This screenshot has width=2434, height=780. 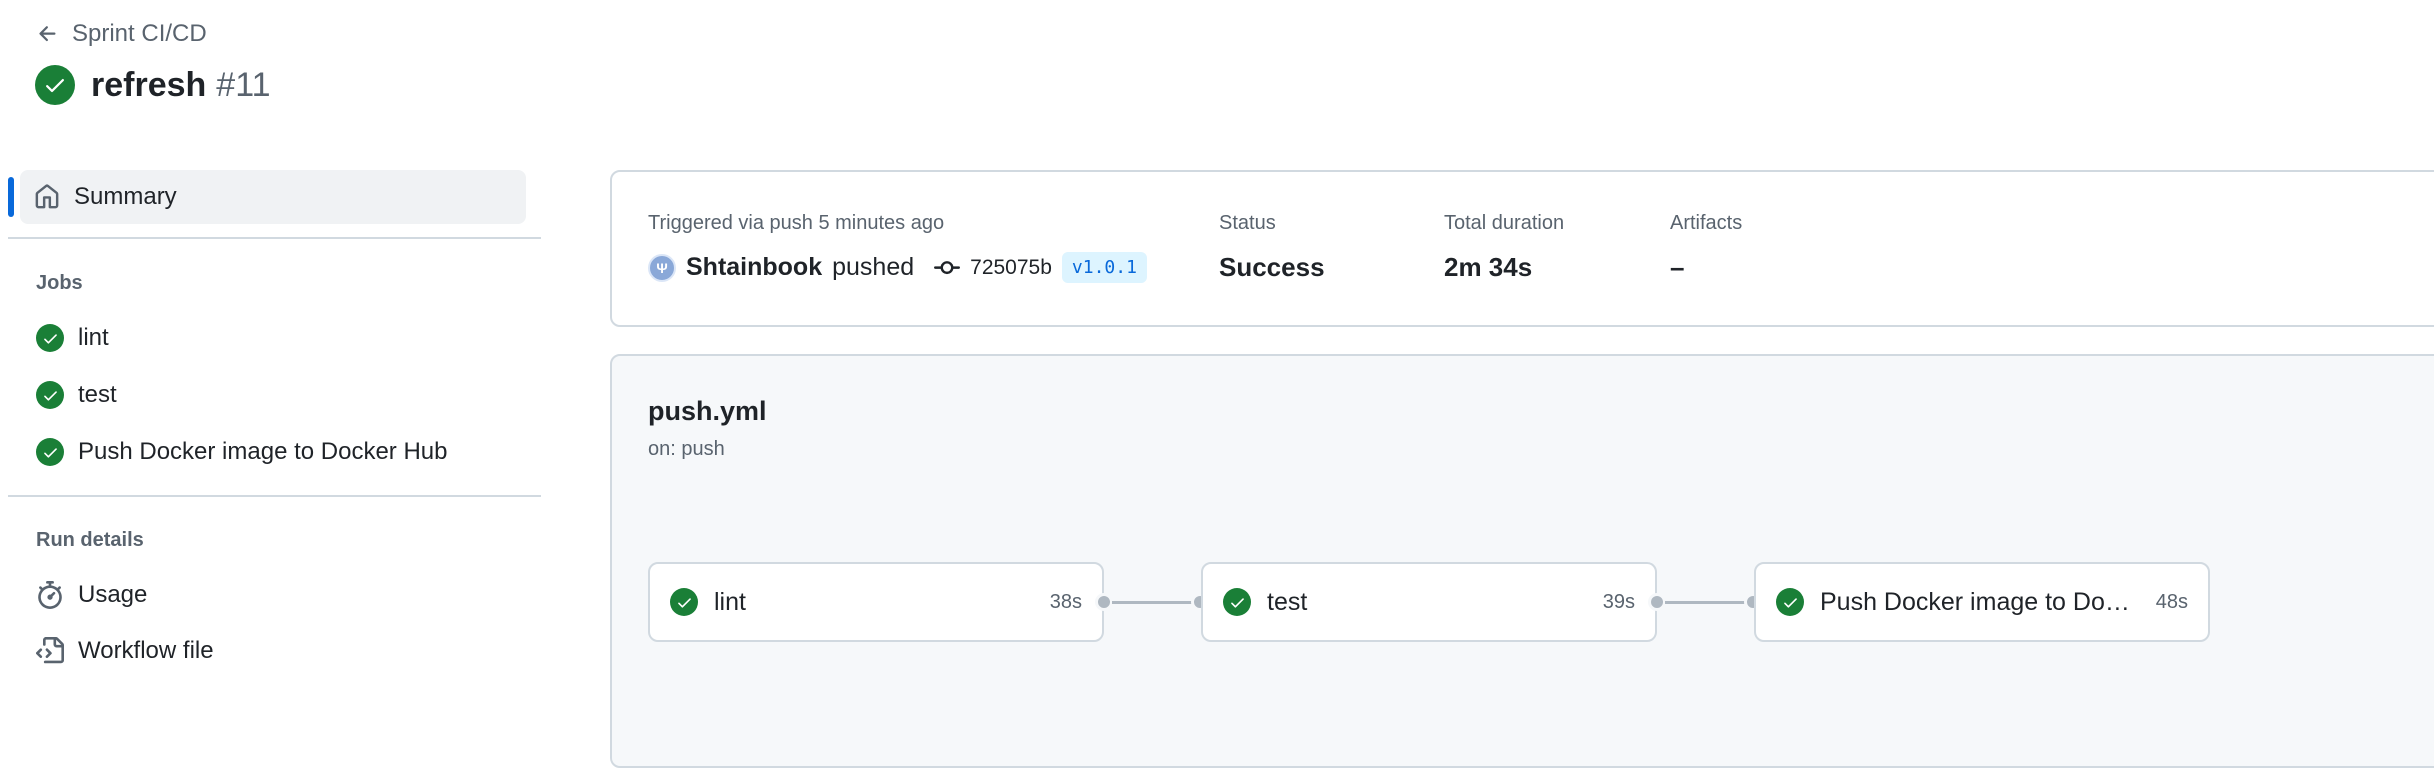 What do you see at coordinates (2171, 601) in the screenshot?
I see `job-node-duration: 48s` at bounding box center [2171, 601].